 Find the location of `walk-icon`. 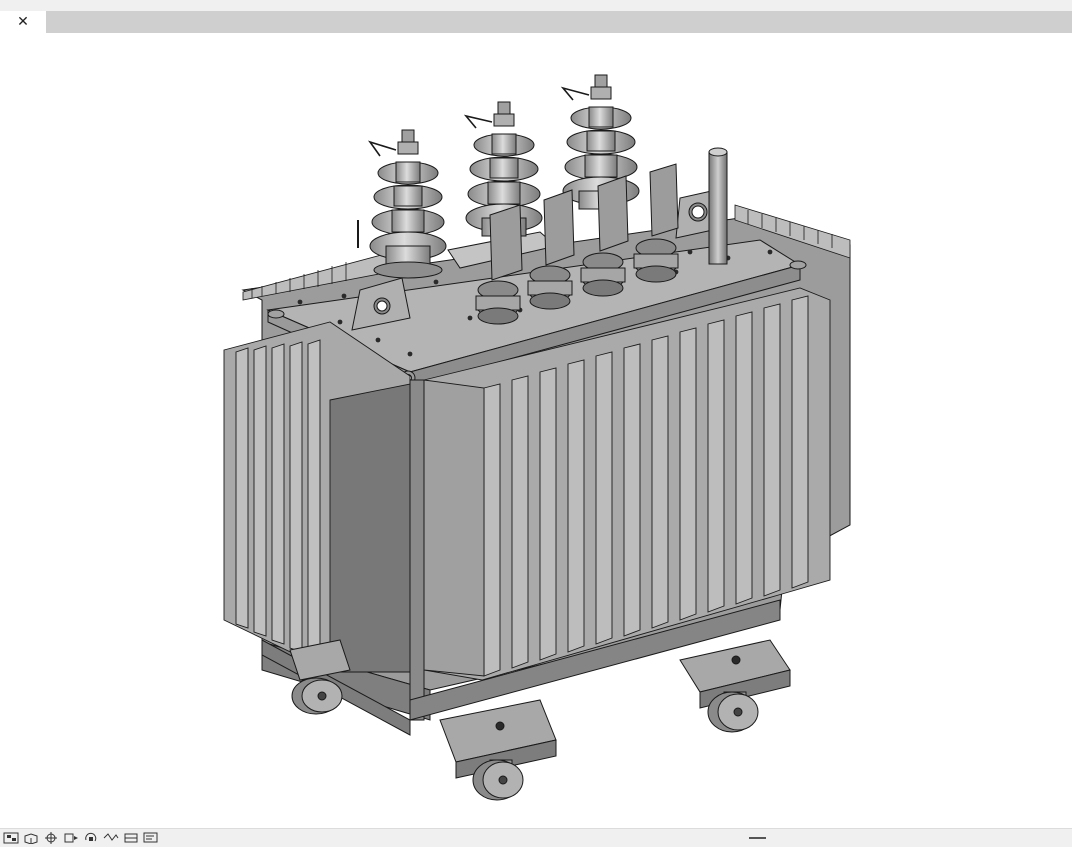

walk-icon is located at coordinates (111, 838).